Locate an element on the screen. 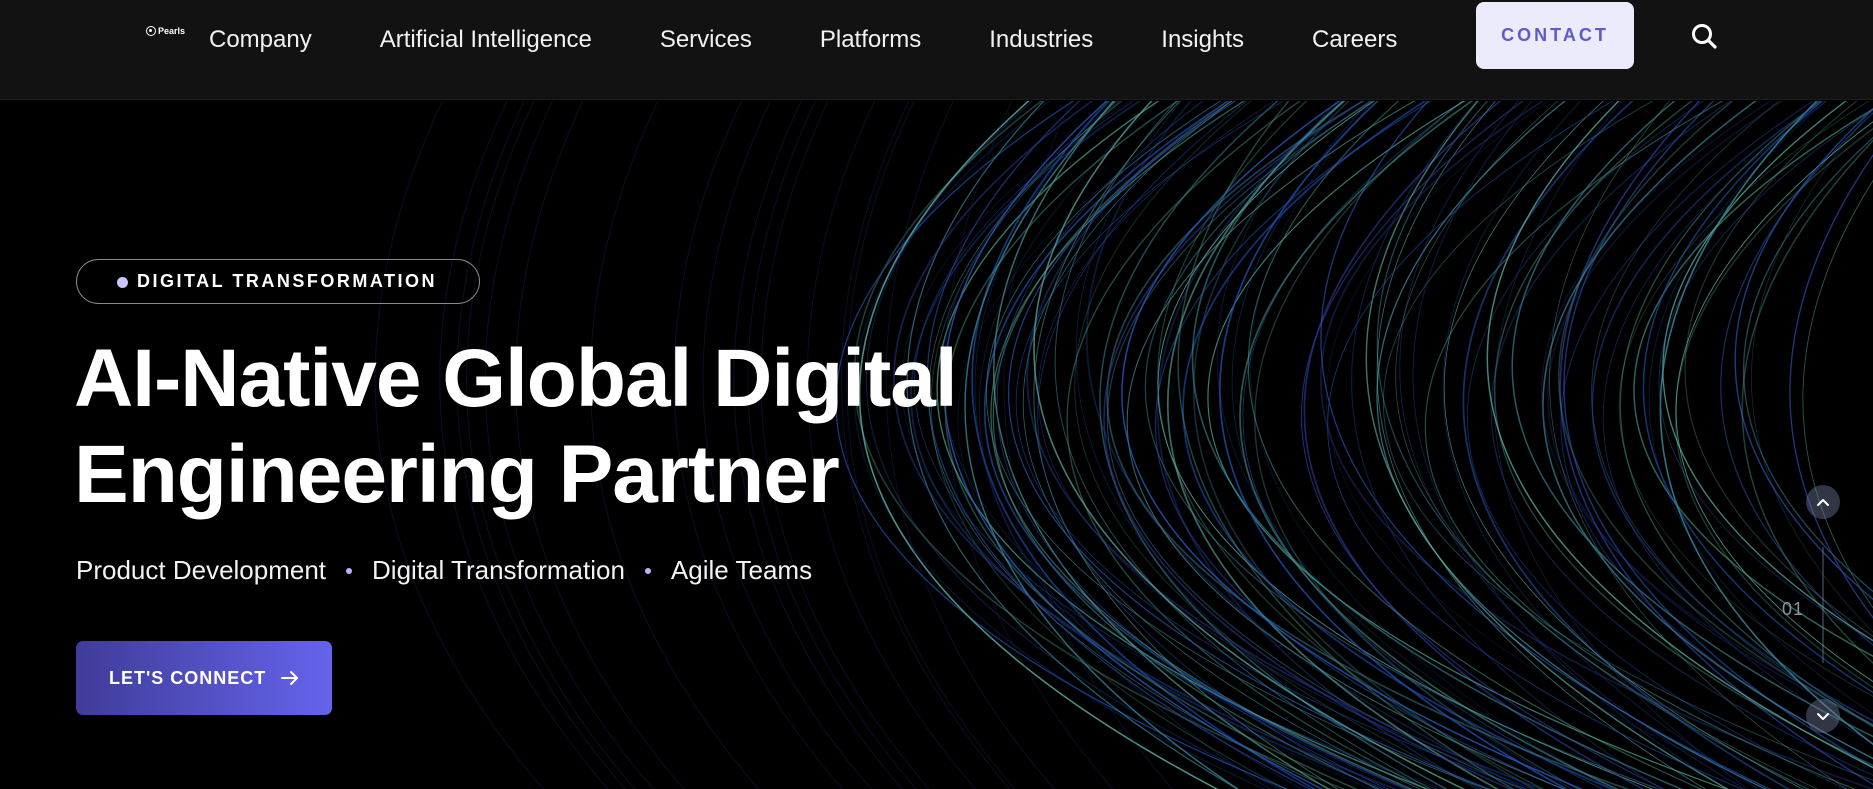 The height and width of the screenshot is (789, 1873). slide-number: 01 is located at coordinates (1793, 609).